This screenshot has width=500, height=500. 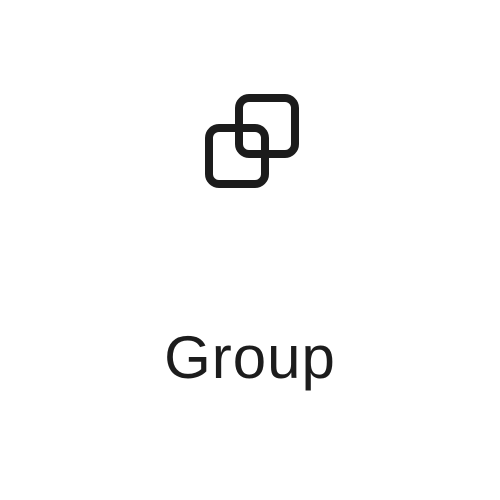 I want to click on group-icon, so click(x=252, y=143).